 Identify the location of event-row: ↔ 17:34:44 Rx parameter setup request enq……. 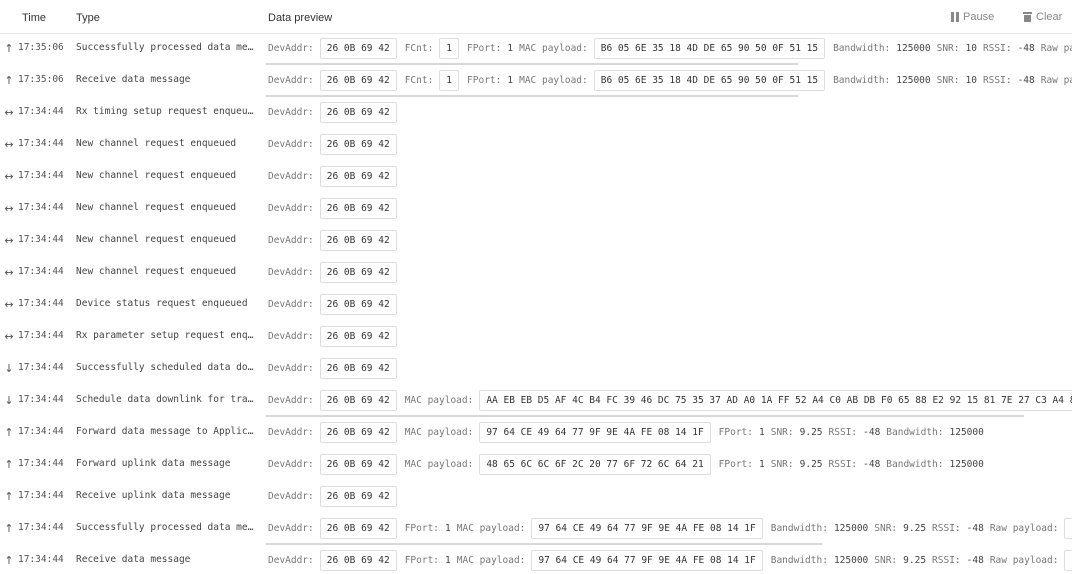
(536, 338).